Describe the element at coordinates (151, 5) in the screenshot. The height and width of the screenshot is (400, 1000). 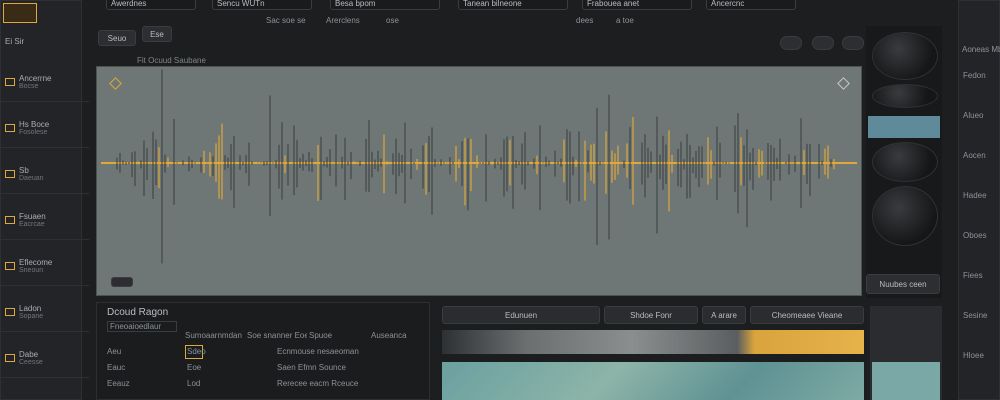
I see `top-field: Awerdnes` at that location.